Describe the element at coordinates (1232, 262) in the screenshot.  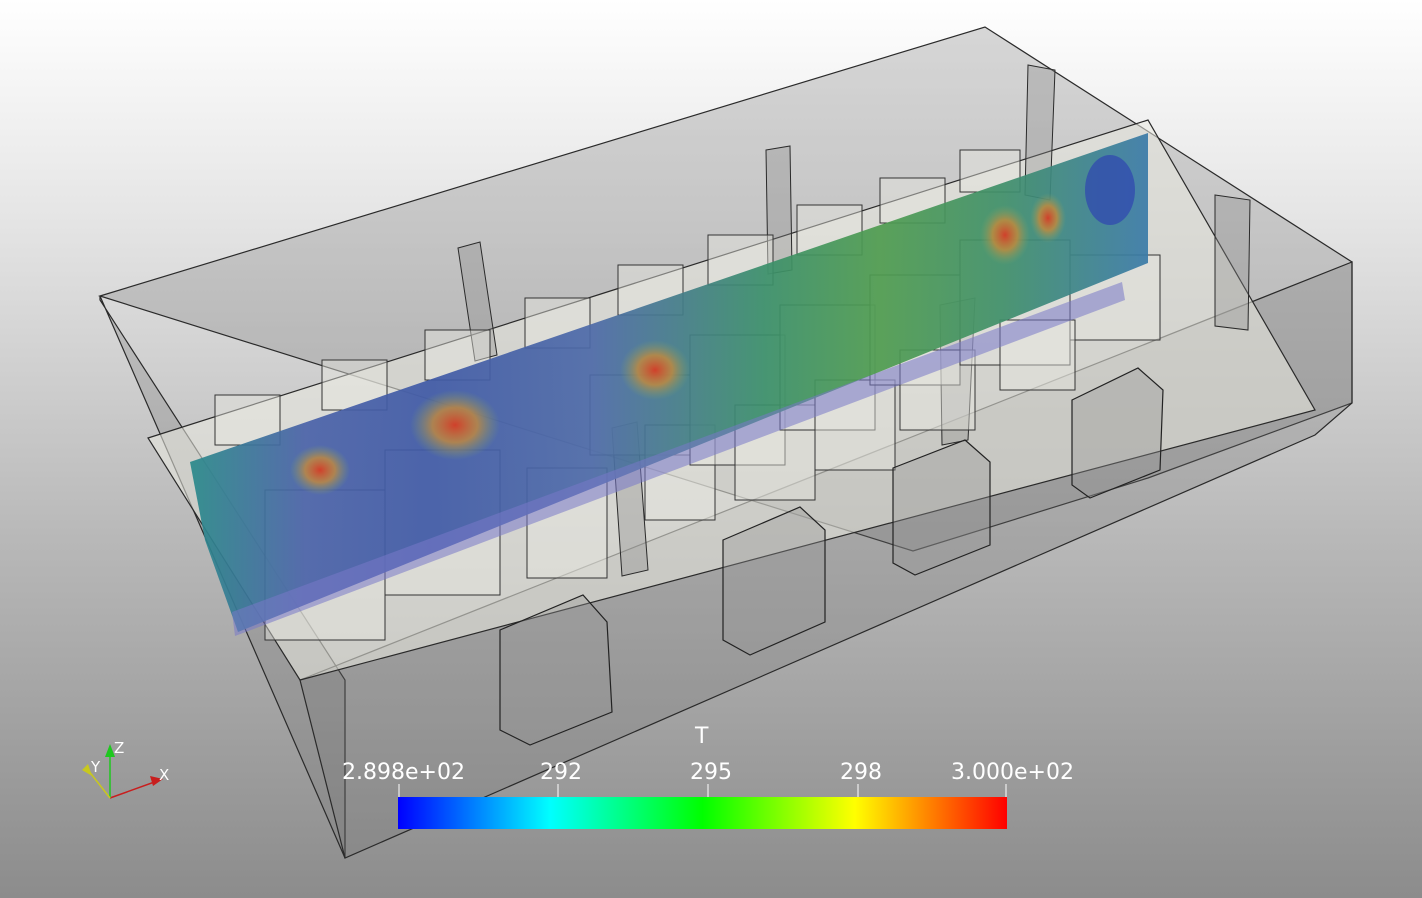
I see `pillar-right-wall` at that location.